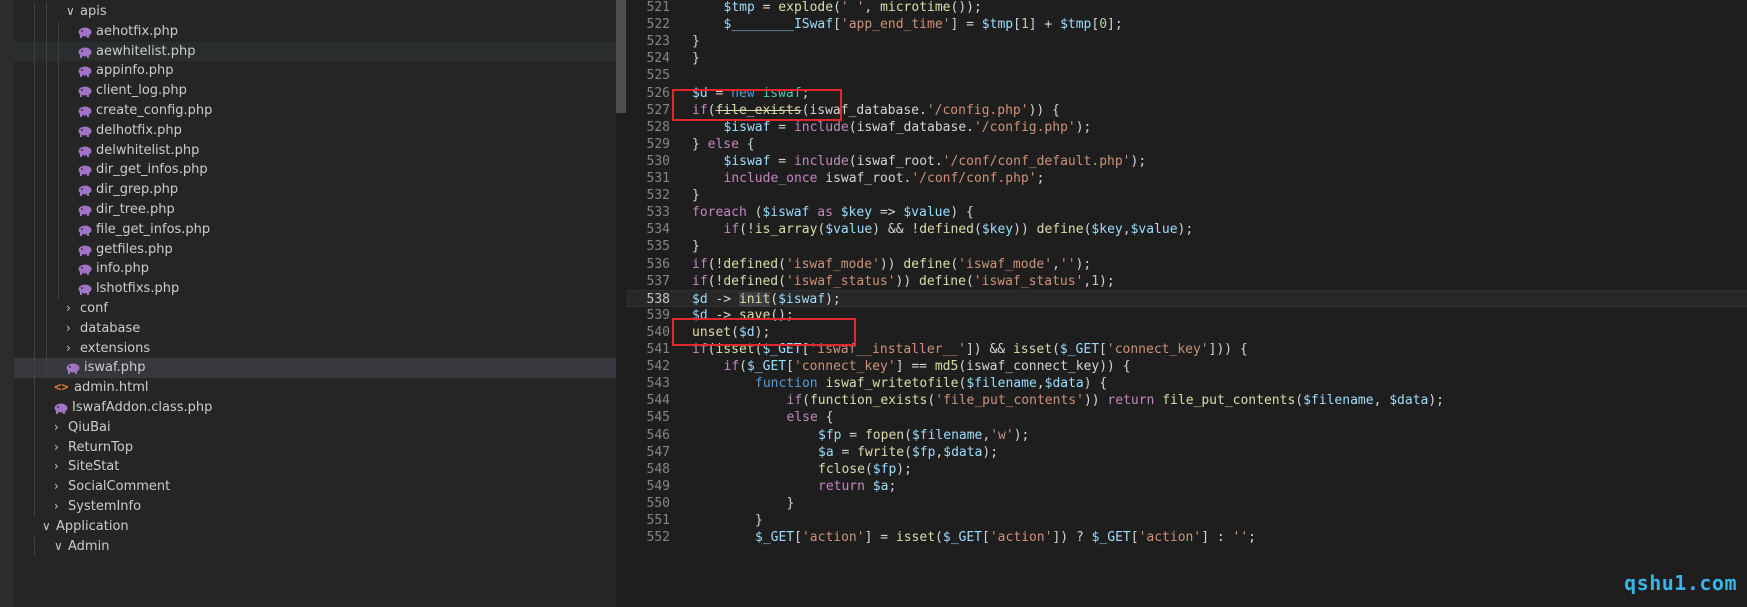 The image size is (1747, 607). I want to click on explorer-item: info.php, so click(315, 269).